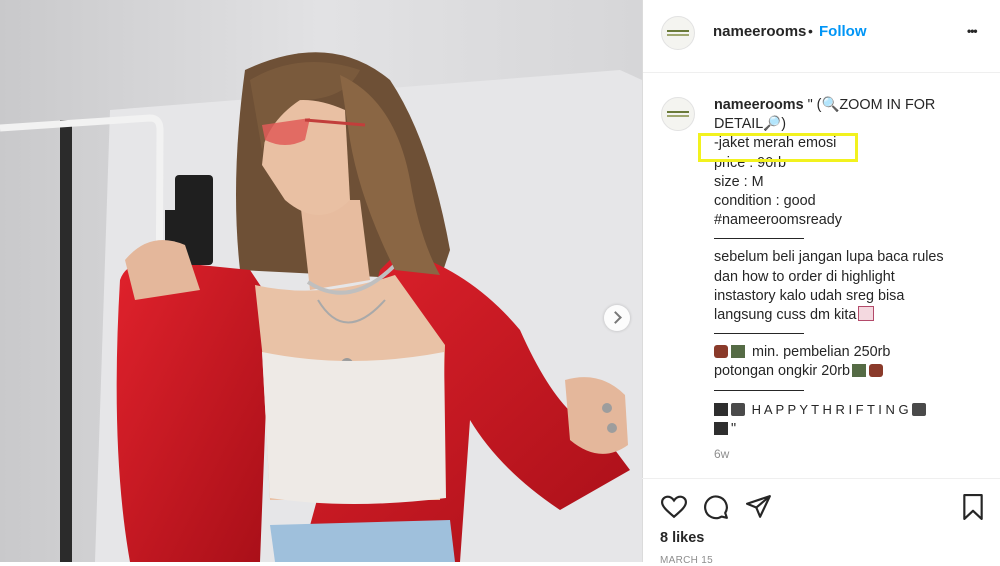  What do you see at coordinates (765, 201) in the screenshot?
I see `caption-line-6: condition : good` at bounding box center [765, 201].